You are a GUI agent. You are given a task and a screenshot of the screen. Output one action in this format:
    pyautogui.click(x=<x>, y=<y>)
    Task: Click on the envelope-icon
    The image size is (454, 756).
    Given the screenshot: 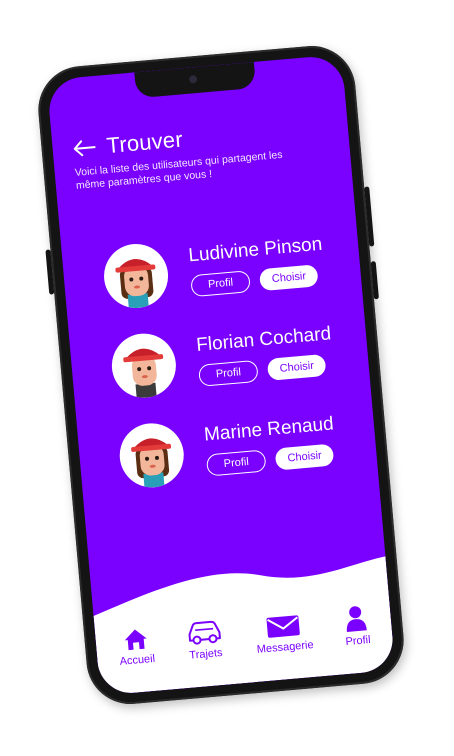 What is the action you would take?
    pyautogui.click(x=283, y=626)
    